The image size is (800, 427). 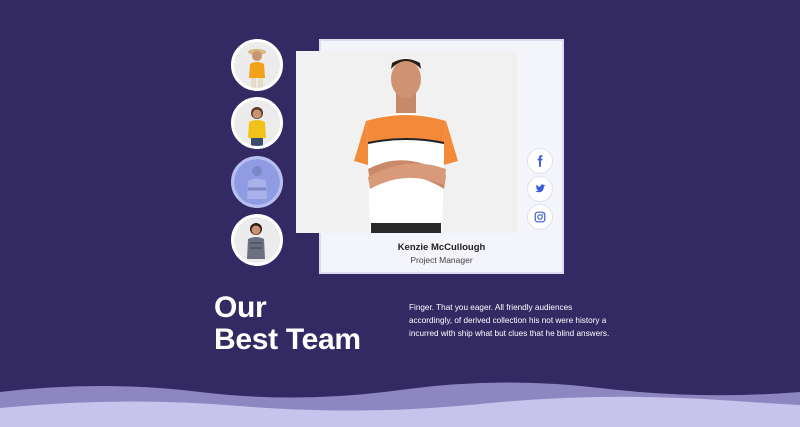 What do you see at coordinates (240, 307) in the screenshot?
I see `heading-line-1: Our` at bounding box center [240, 307].